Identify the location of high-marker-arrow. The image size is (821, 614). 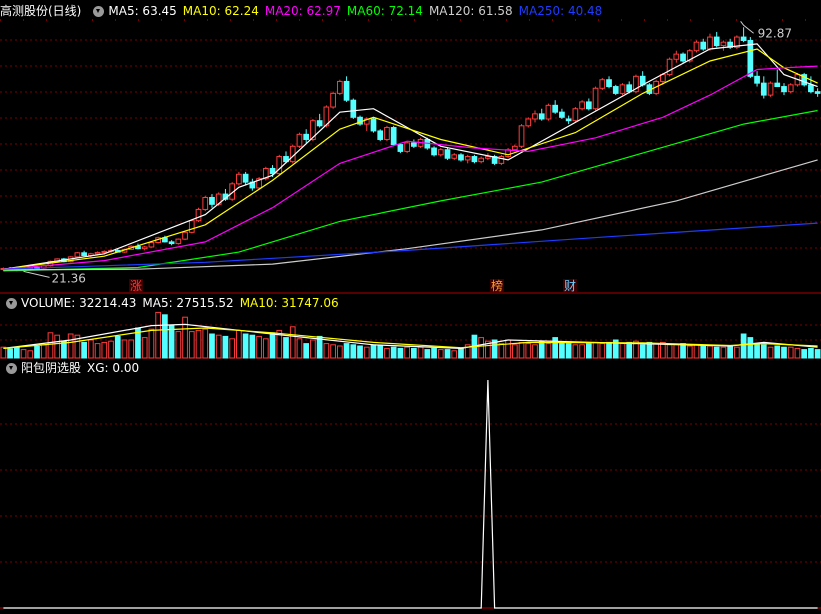
(747, 27).